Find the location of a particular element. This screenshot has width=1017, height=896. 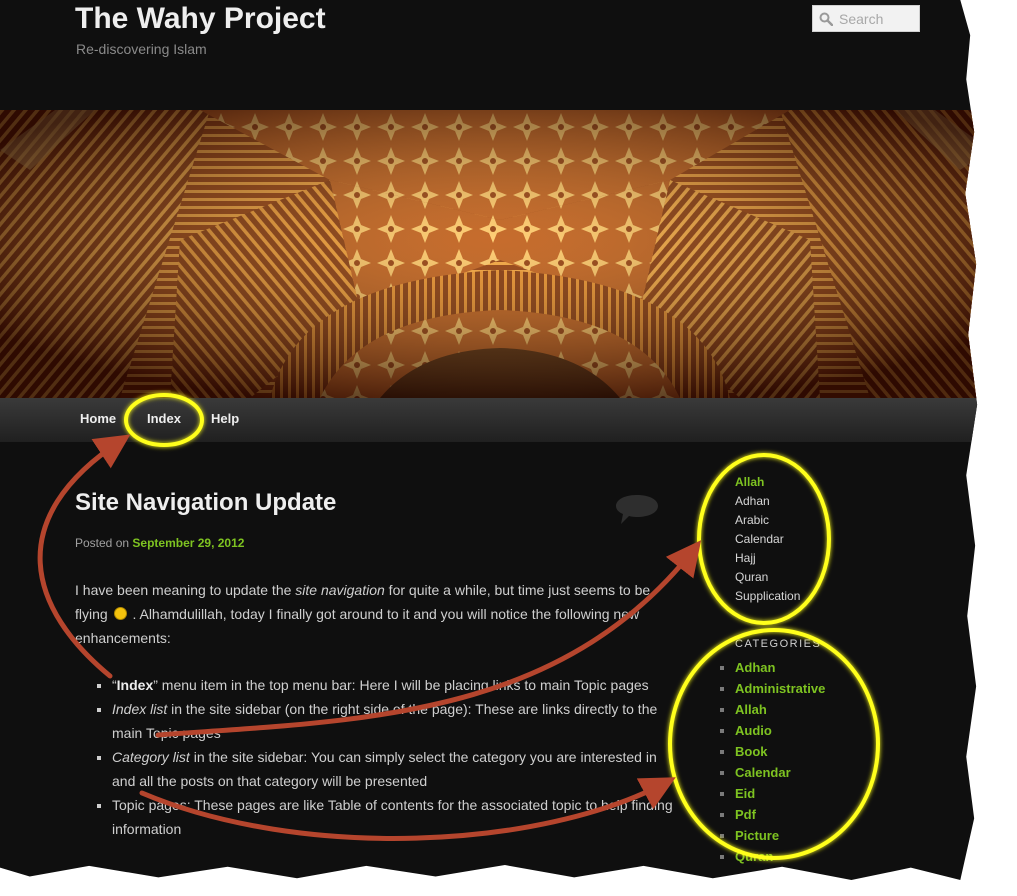

comment-bubble-icon is located at coordinates (637, 510).